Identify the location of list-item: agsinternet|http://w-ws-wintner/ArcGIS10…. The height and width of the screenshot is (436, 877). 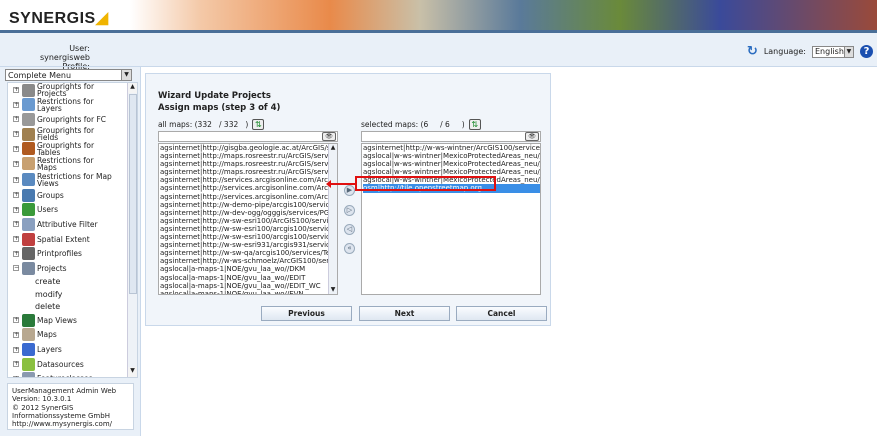
(451, 148).